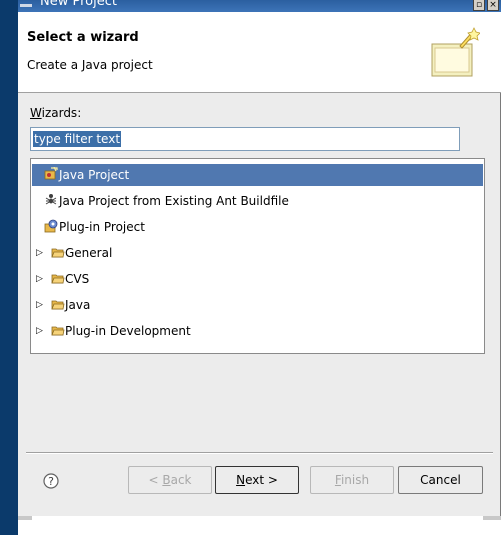 The width and height of the screenshot is (503, 535). I want to click on help-icon: ?, so click(51, 481).